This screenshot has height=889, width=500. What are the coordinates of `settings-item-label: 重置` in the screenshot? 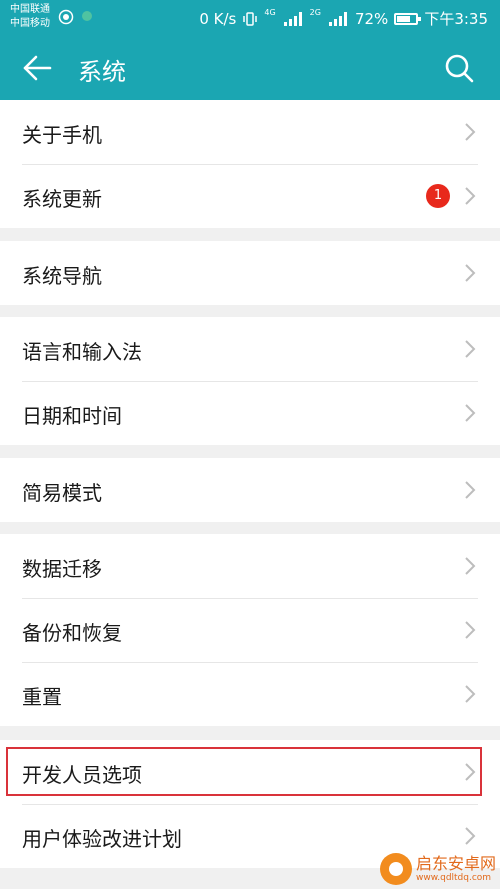 It's located at (42, 697).